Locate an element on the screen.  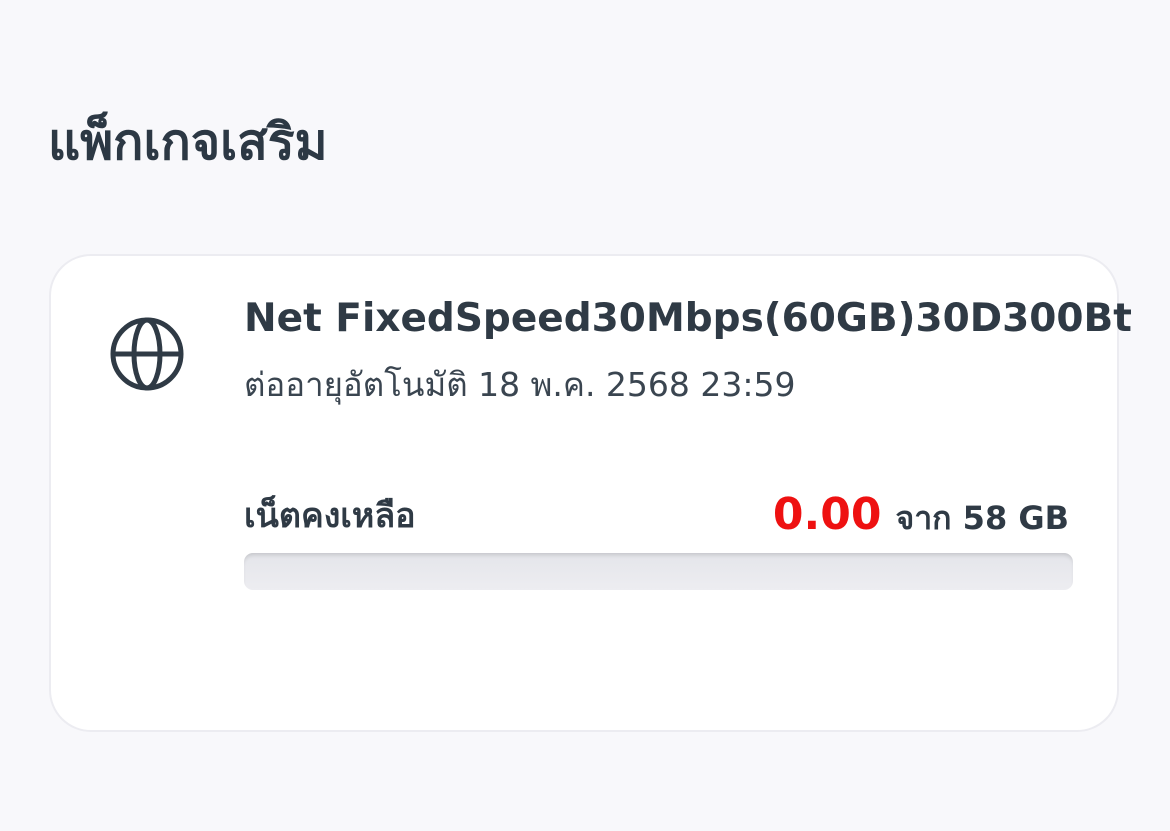
total-quota: จาก 58 GB is located at coordinates (982, 518).